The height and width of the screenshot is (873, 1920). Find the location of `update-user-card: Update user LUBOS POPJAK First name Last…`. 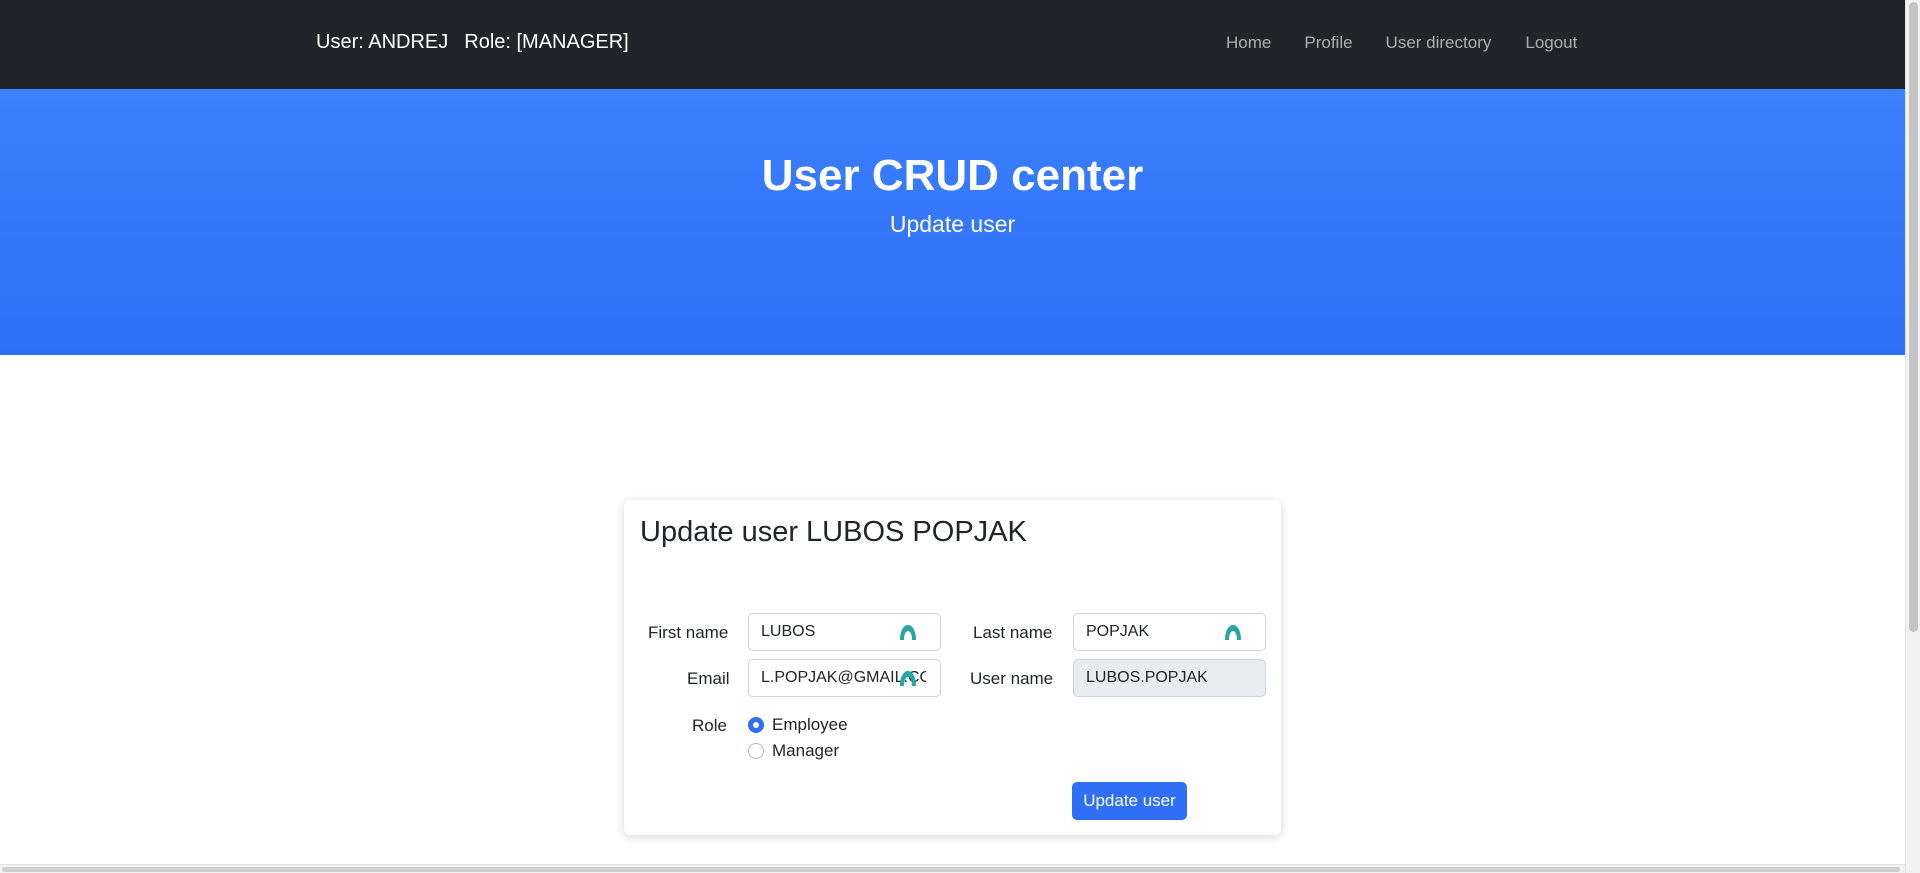

update-user-card: Update user LUBOS POPJAK First name Last… is located at coordinates (952, 667).